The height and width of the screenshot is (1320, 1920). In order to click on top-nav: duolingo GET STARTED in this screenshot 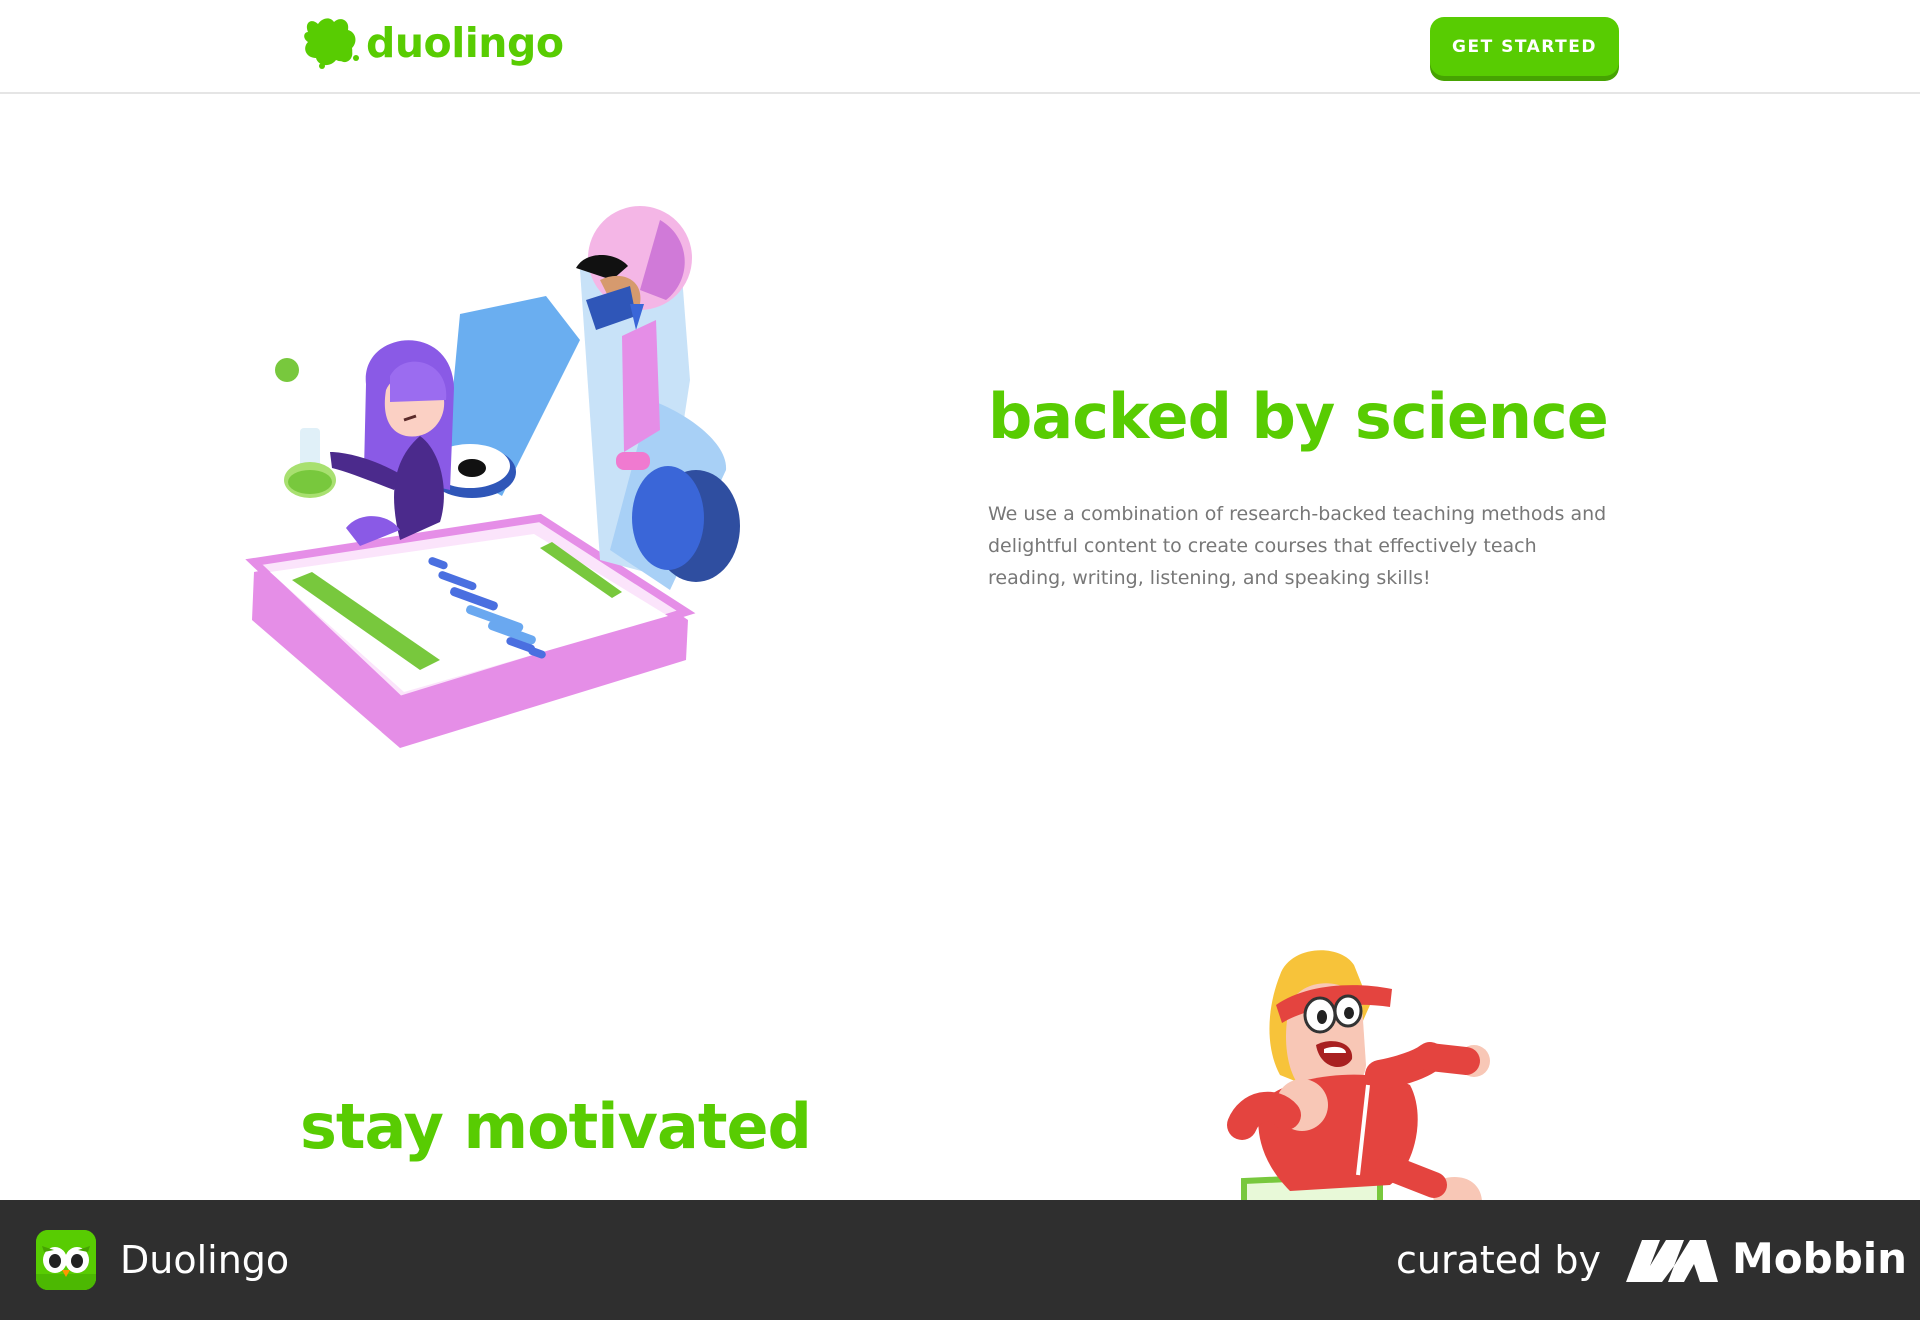, I will do `click(960, 47)`.